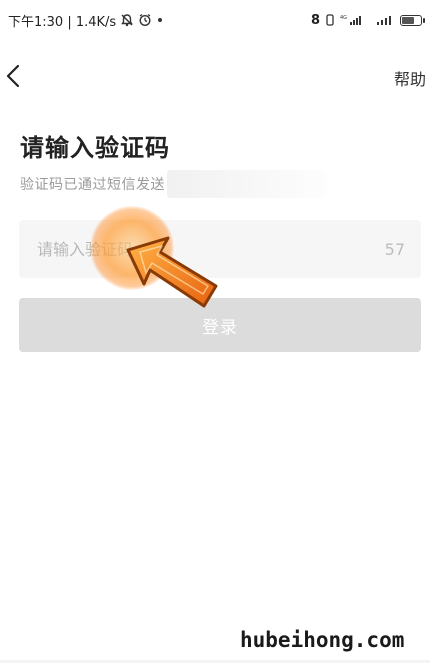  I want to click on help-link: 帮助, so click(410, 78).